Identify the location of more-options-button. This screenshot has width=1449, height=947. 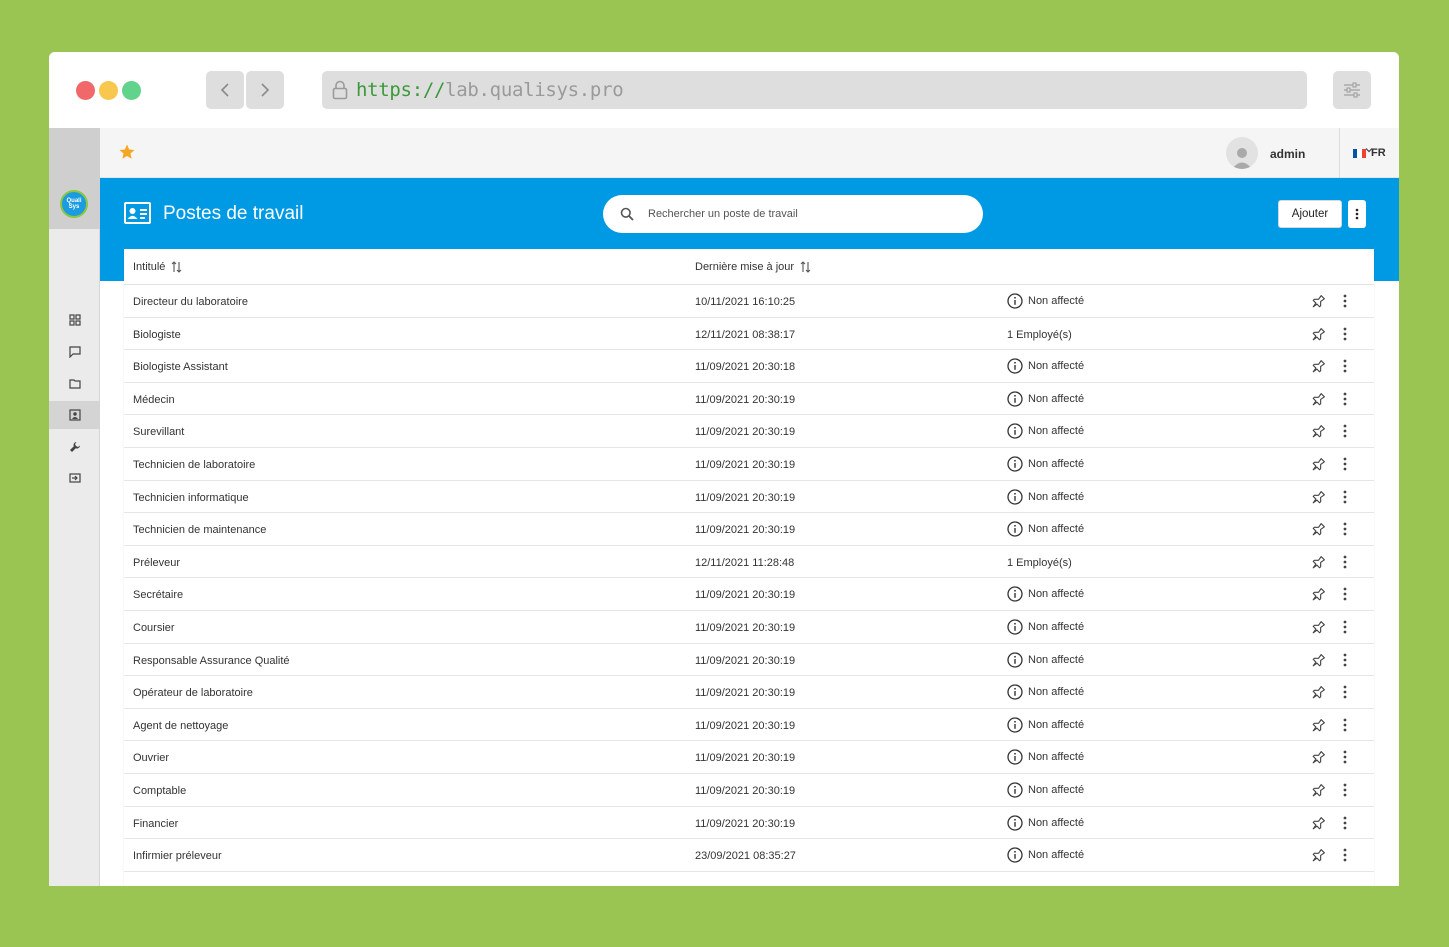
(1357, 214).